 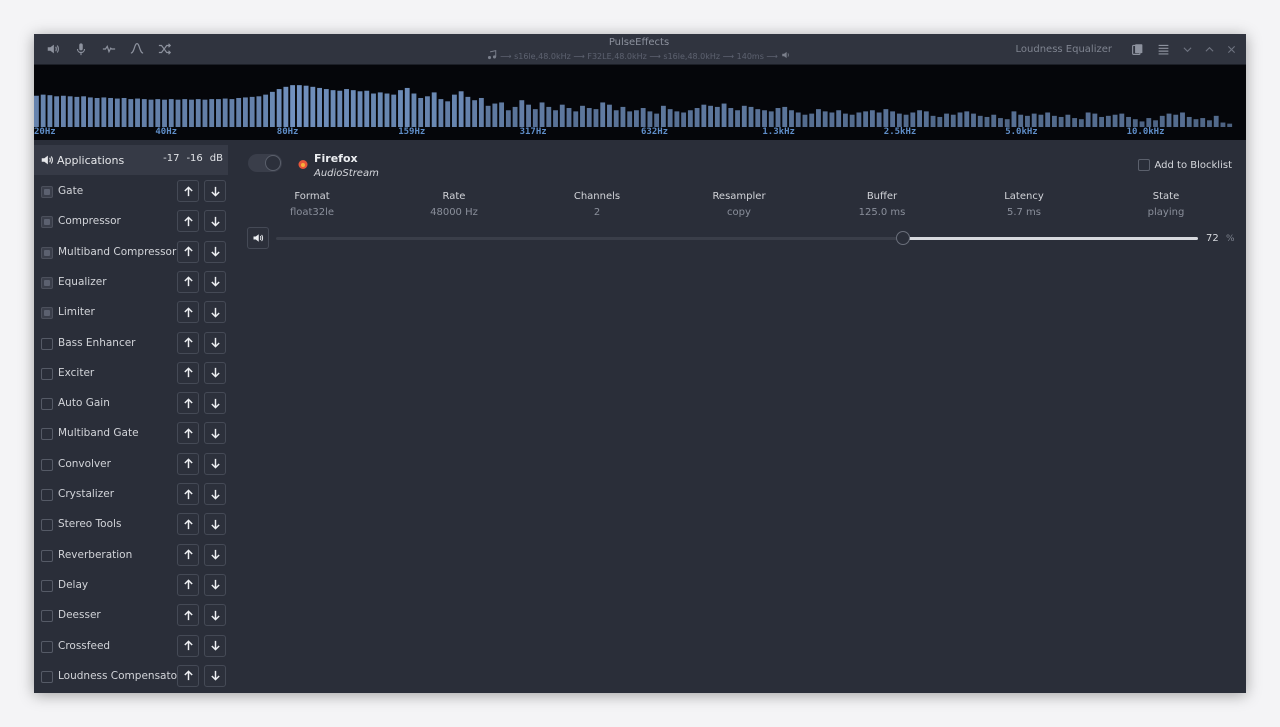 I want to click on add-to-blocklist: Add to Blocklist, so click(x=1185, y=165).